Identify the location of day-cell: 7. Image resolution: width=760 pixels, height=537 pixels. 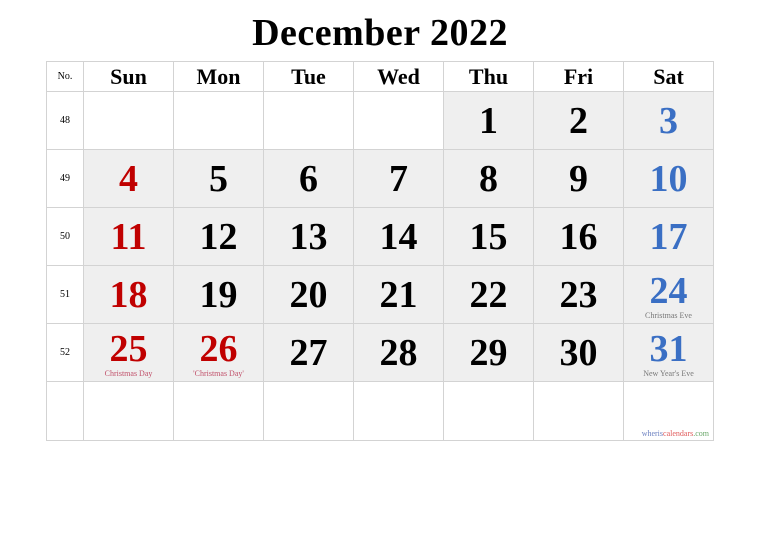
(398, 178).